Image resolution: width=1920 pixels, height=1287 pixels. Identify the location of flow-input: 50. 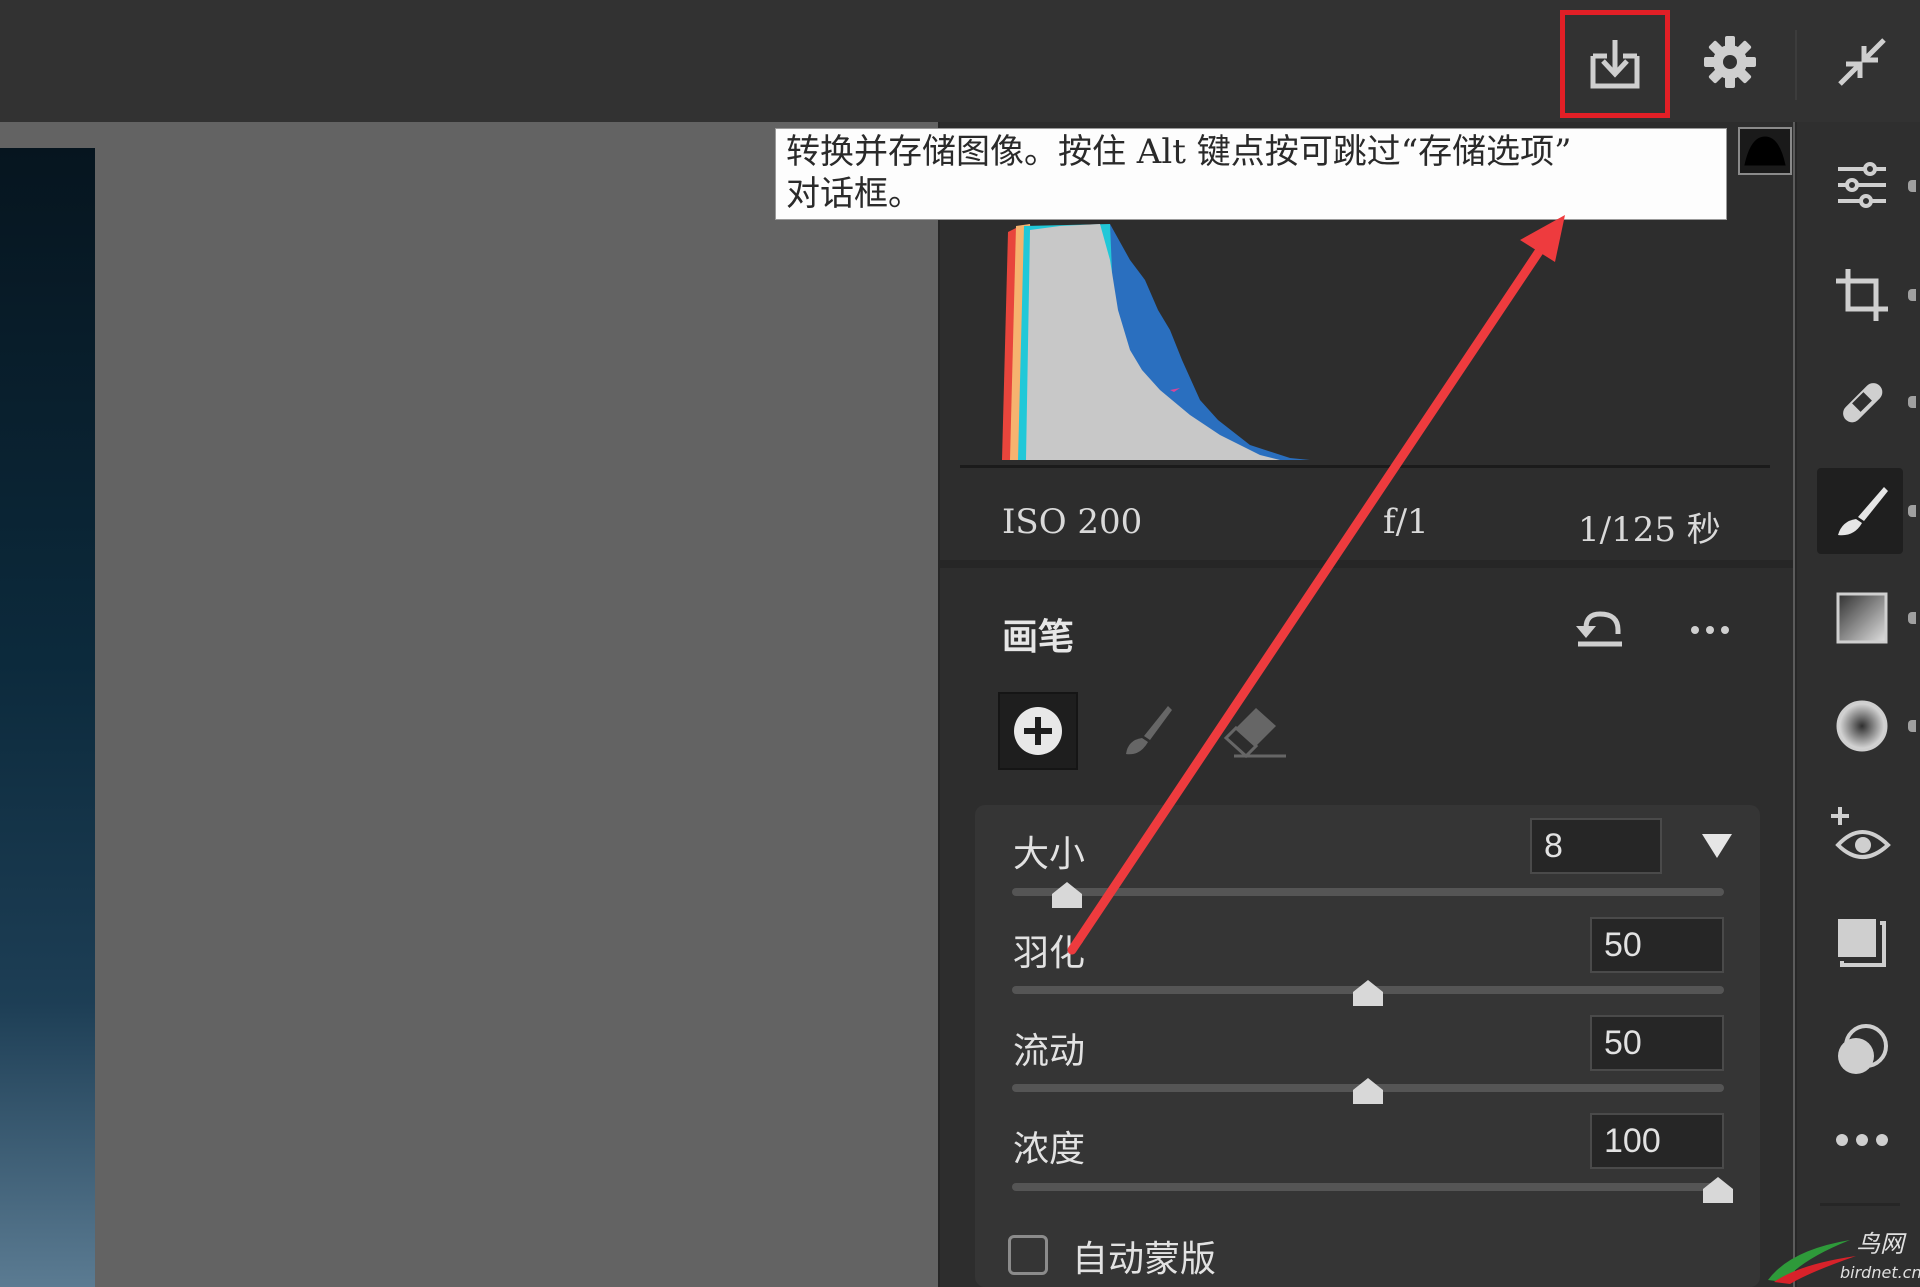
(1657, 1043).